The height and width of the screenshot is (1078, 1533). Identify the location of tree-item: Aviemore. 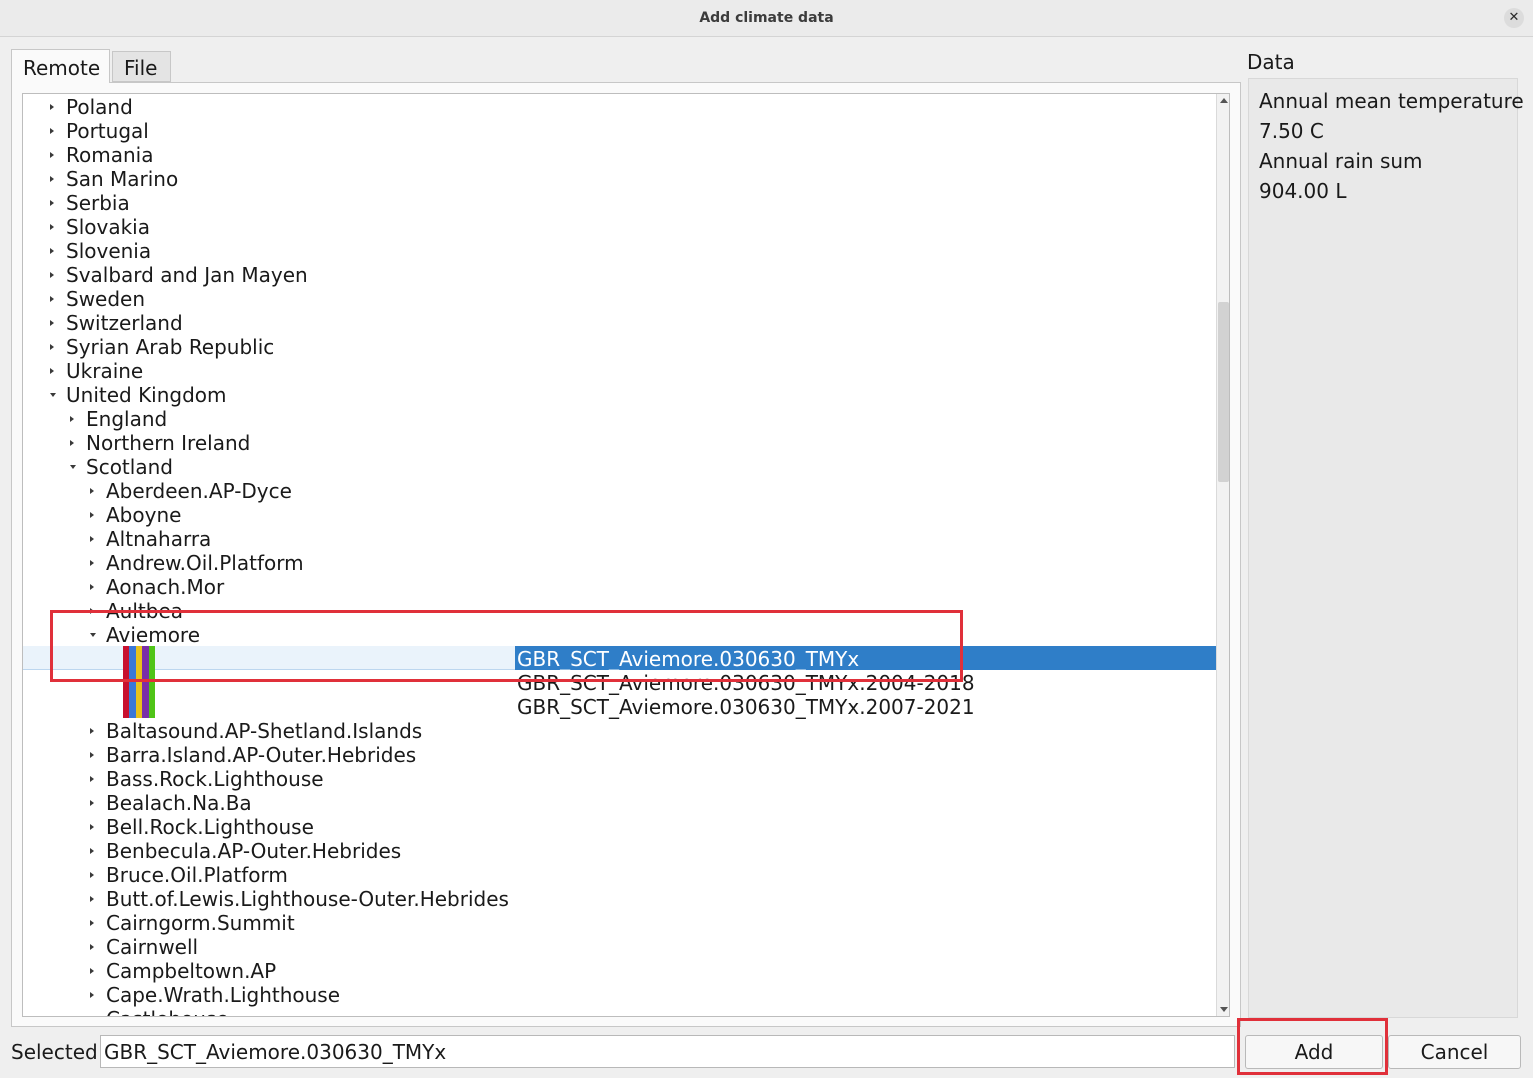
(619, 635).